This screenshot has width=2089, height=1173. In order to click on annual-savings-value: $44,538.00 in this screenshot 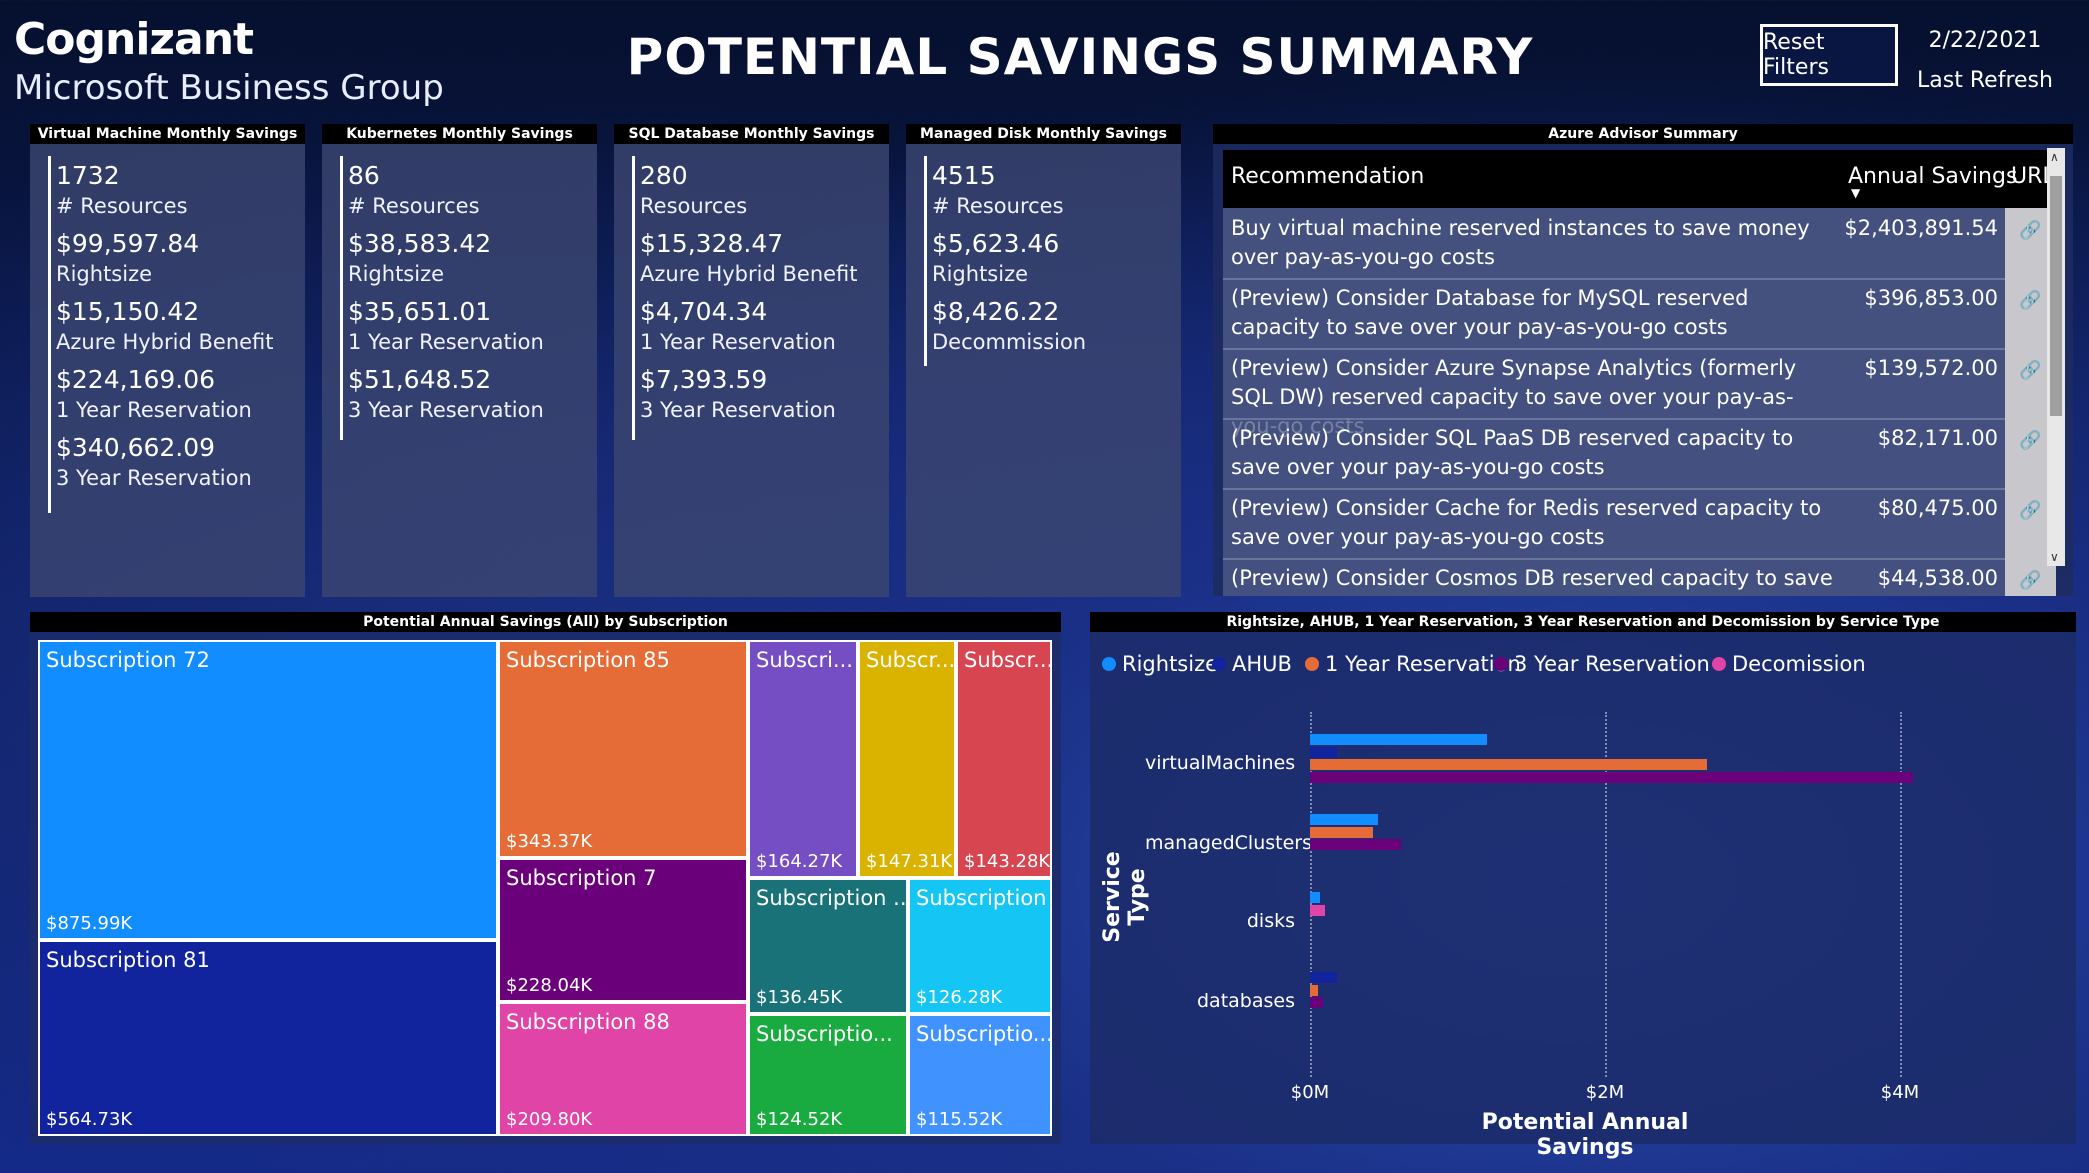, I will do `click(1937, 578)`.